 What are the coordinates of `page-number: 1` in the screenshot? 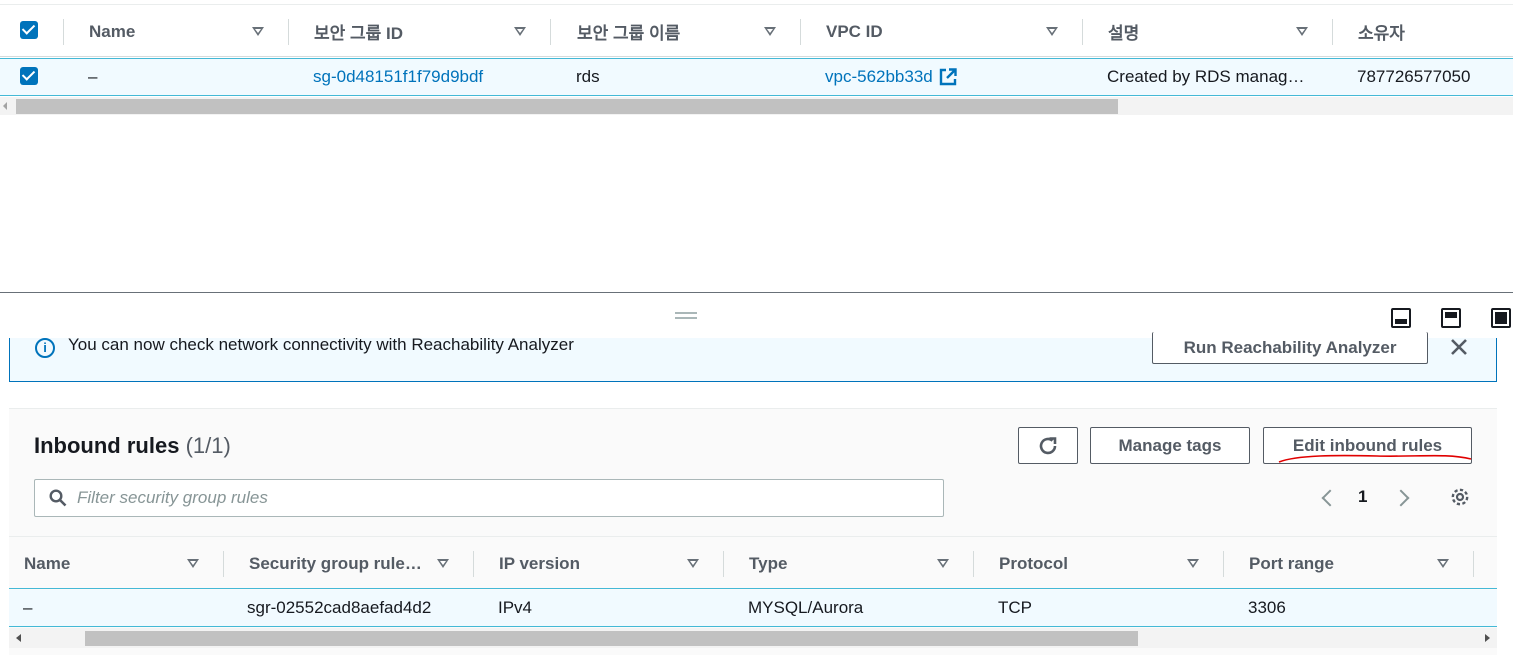 It's located at (1362, 497).